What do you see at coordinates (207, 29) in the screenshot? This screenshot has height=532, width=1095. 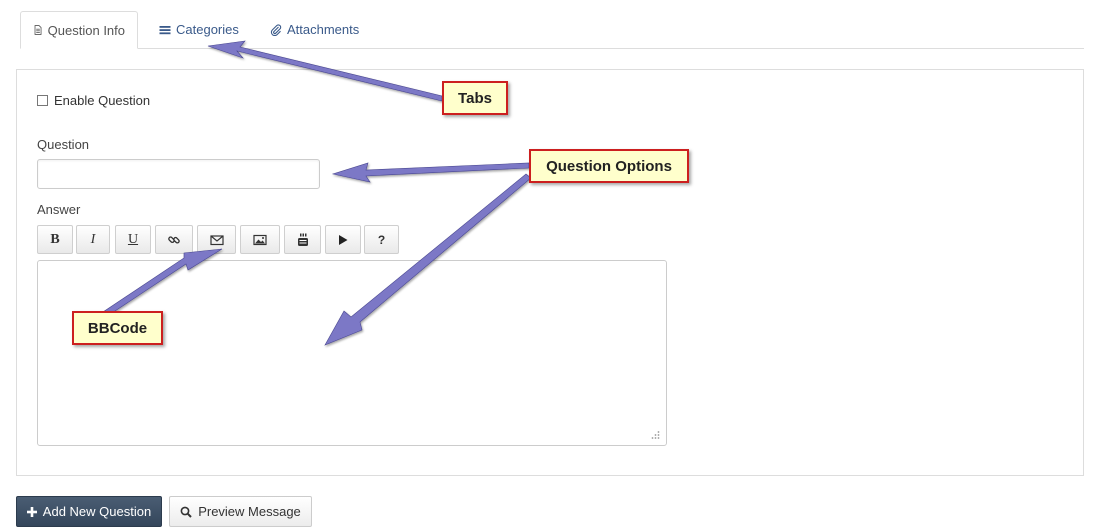 I see `tab-label: Categories` at bounding box center [207, 29].